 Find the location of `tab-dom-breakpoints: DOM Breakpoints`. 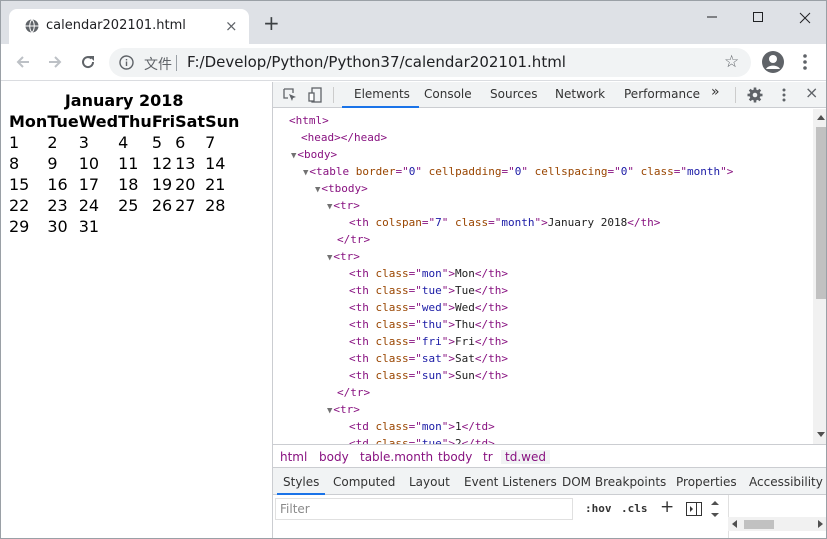

tab-dom-breakpoints: DOM Breakpoints is located at coordinates (614, 482).